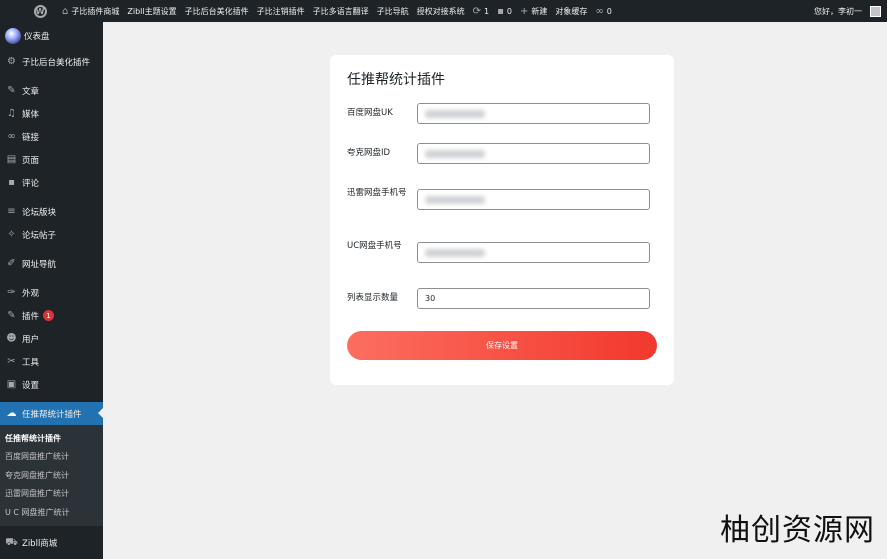  I want to click on sidebar-item-label: 工具, so click(31, 362).